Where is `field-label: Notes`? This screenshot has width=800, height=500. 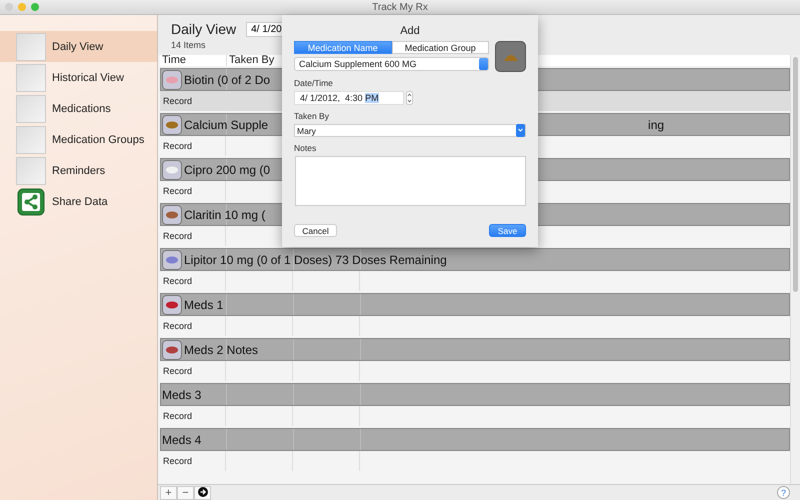
field-label: Notes is located at coordinates (306, 148).